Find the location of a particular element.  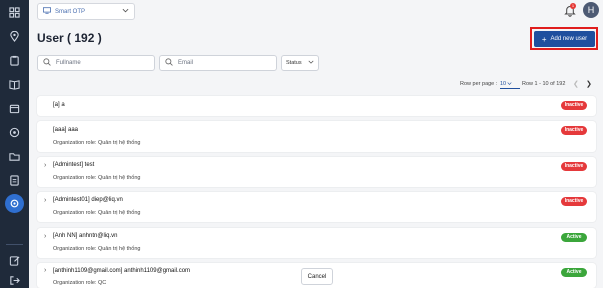

app-selector: Smart OTP is located at coordinates (86, 11).